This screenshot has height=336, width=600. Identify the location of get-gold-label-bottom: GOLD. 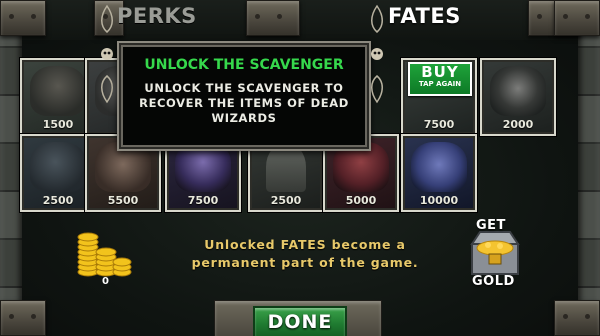
(493, 281).